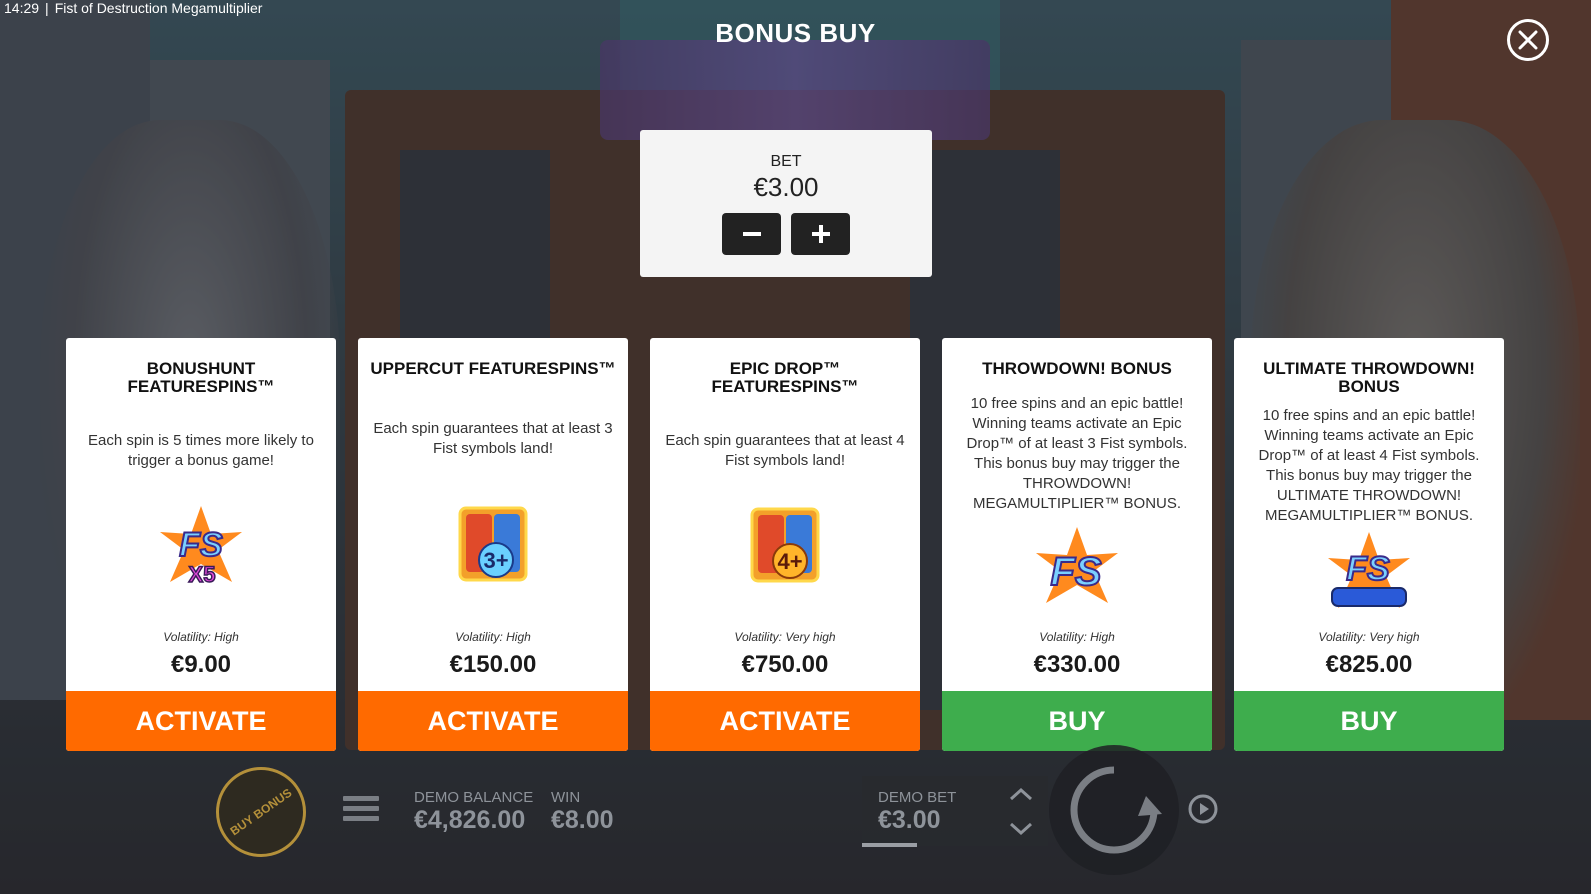 The image size is (1591, 894). I want to click on close-icon, so click(1528, 40).